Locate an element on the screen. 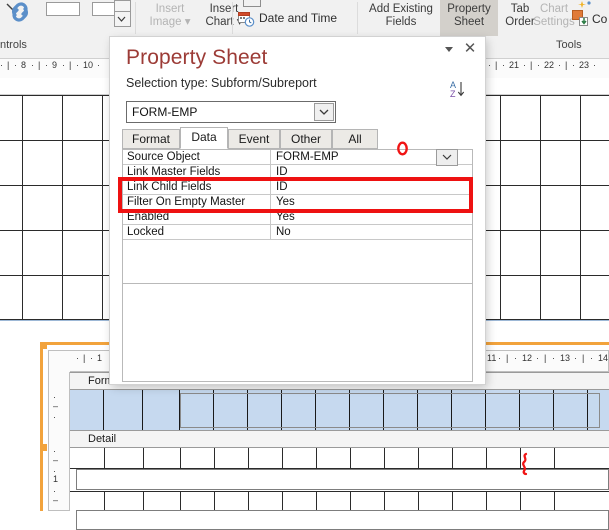  section-bar-detail: Detail is located at coordinates (339, 439).